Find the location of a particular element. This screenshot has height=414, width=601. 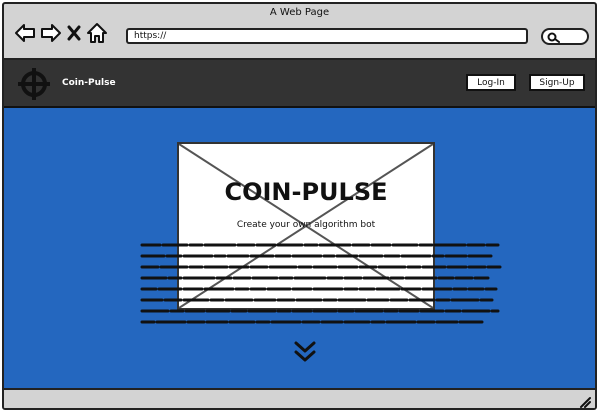

crosshair-logo-icon is located at coordinates (34, 84).